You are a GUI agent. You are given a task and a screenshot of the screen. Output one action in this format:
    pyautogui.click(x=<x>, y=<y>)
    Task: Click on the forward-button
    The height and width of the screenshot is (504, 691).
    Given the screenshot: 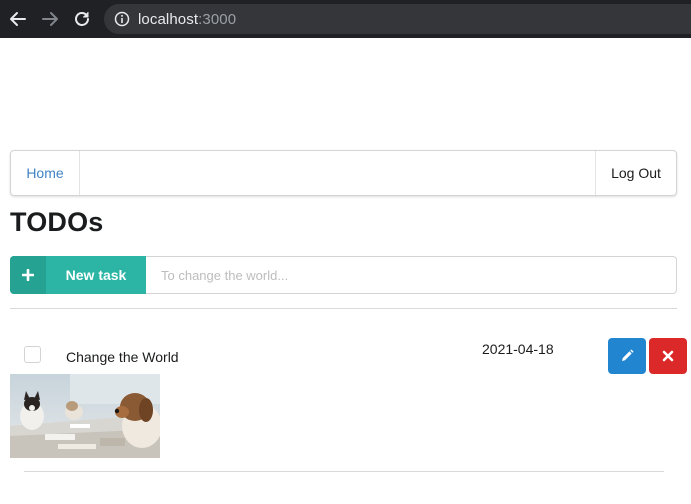 What is the action you would take?
    pyautogui.click(x=50, y=19)
    